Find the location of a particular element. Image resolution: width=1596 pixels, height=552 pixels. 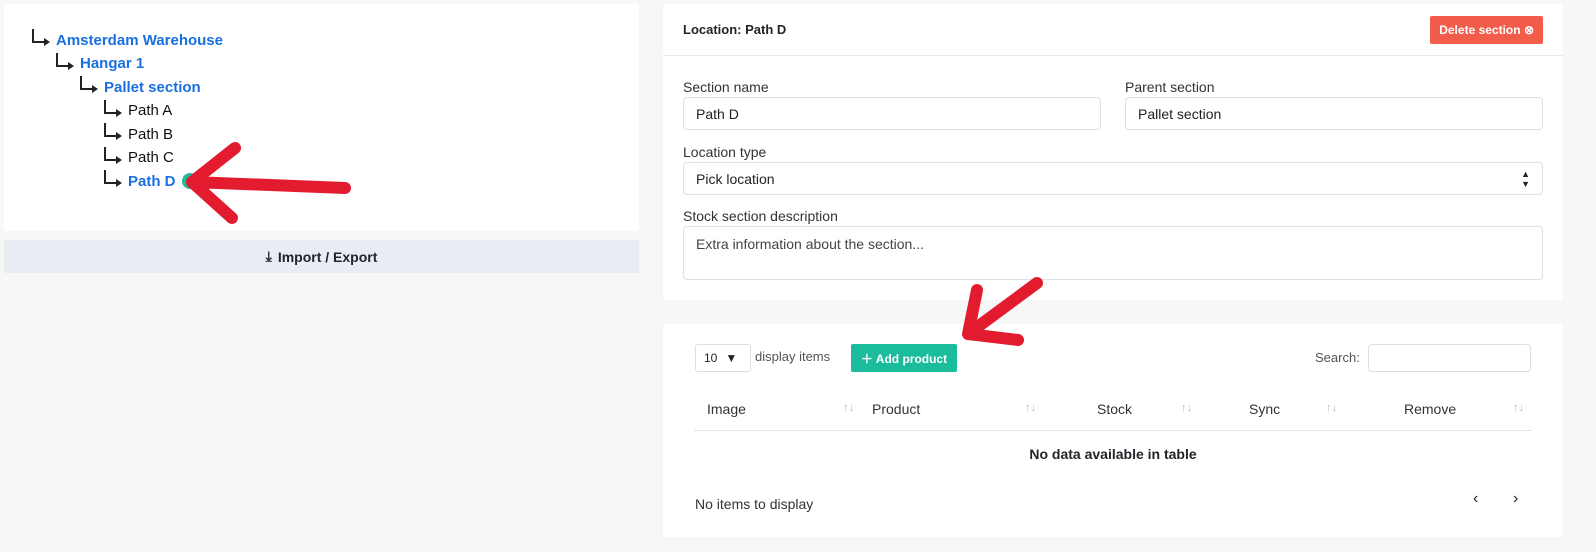

annotation-arrow-tree is located at coordinates (268, 183).